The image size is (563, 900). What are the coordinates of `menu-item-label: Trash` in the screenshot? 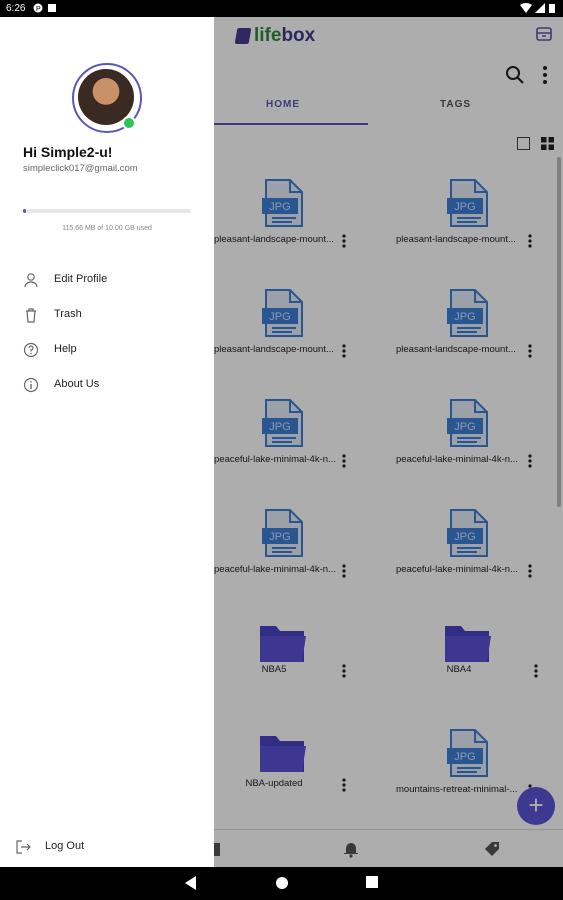 It's located at (68, 314).